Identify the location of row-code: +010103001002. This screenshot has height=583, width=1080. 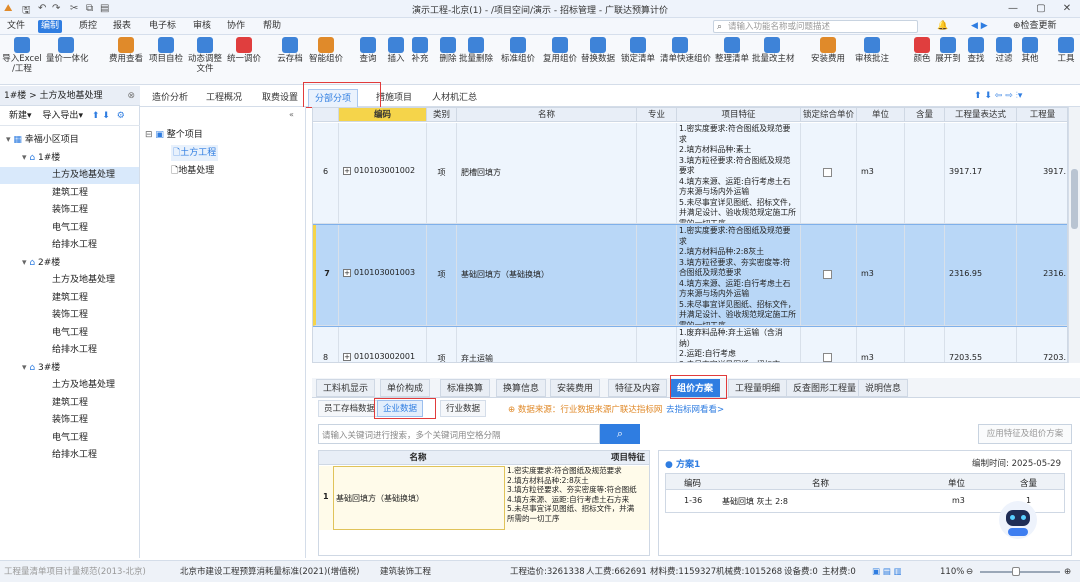
(383, 173).